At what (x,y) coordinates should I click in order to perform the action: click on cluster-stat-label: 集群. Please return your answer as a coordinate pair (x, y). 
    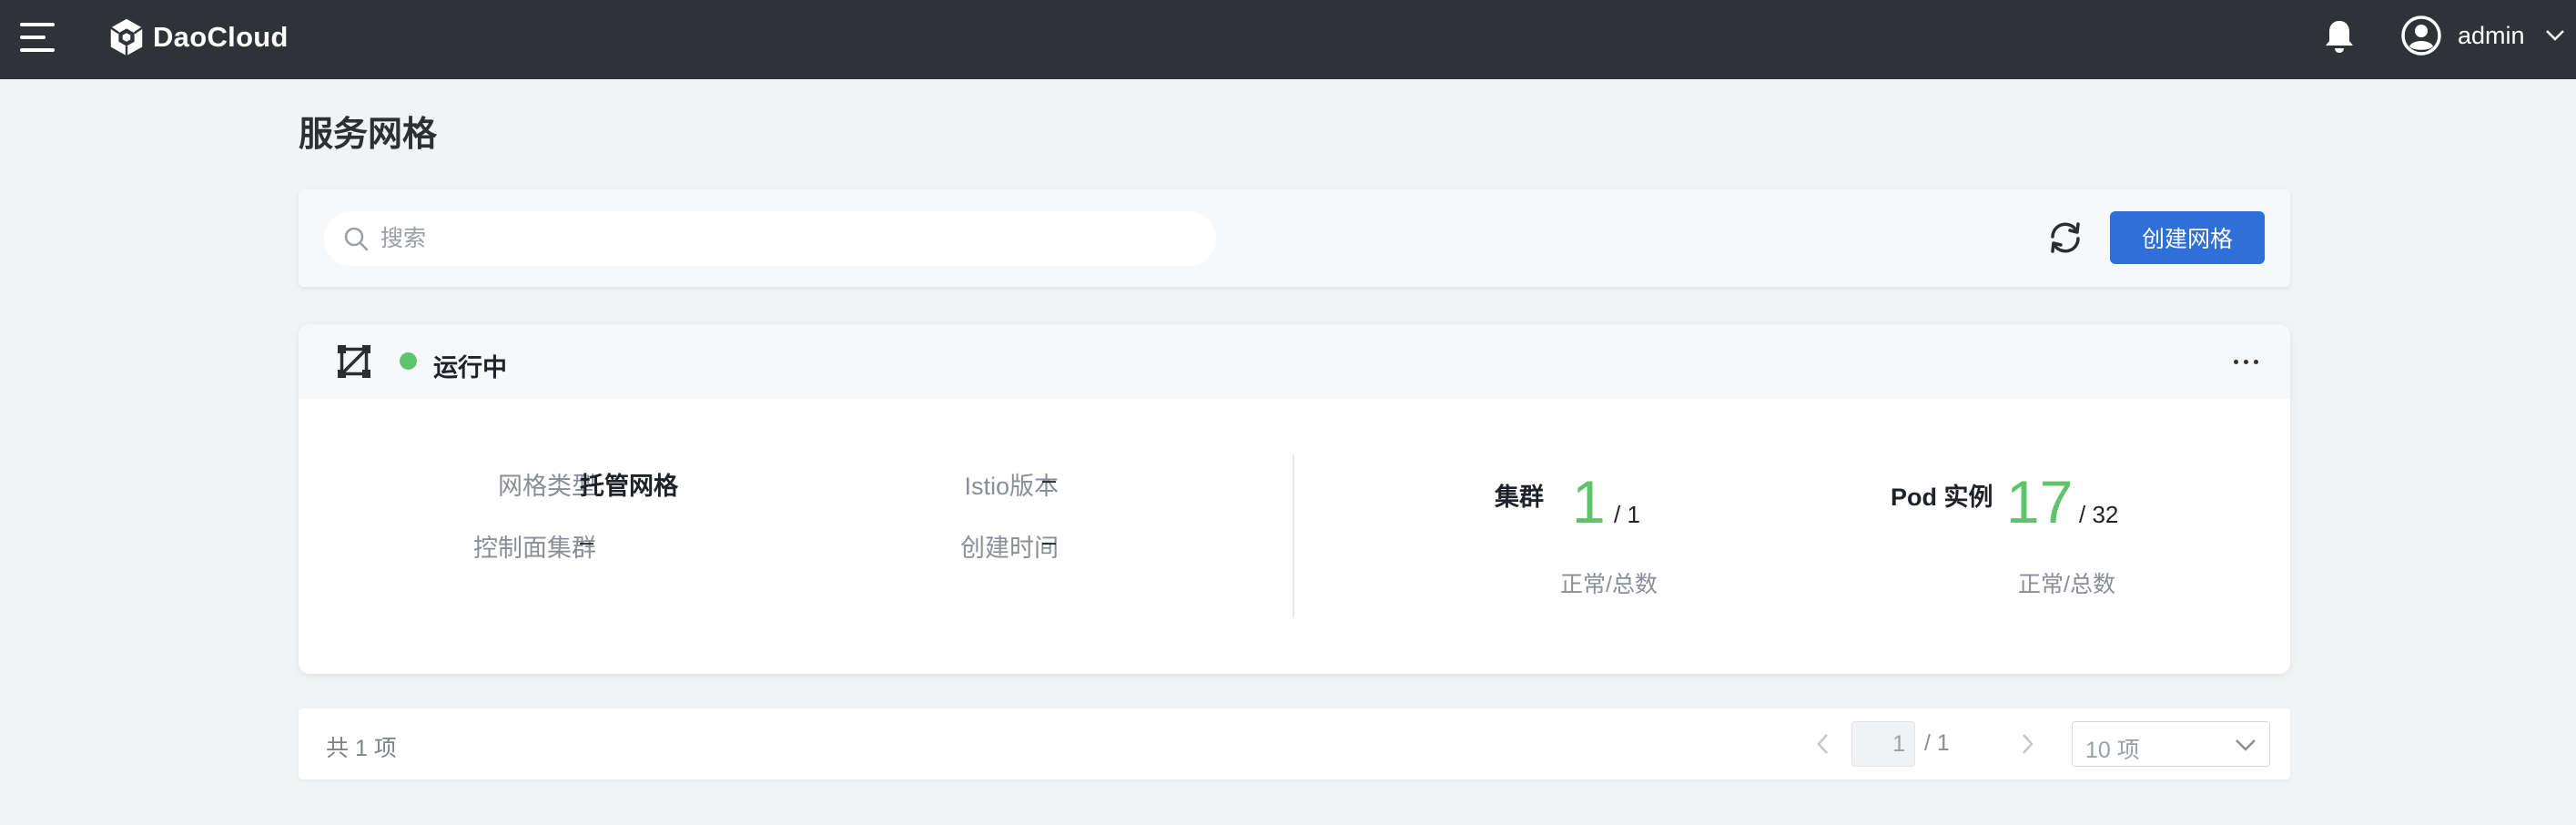
    Looking at the image, I should click on (1519, 497).